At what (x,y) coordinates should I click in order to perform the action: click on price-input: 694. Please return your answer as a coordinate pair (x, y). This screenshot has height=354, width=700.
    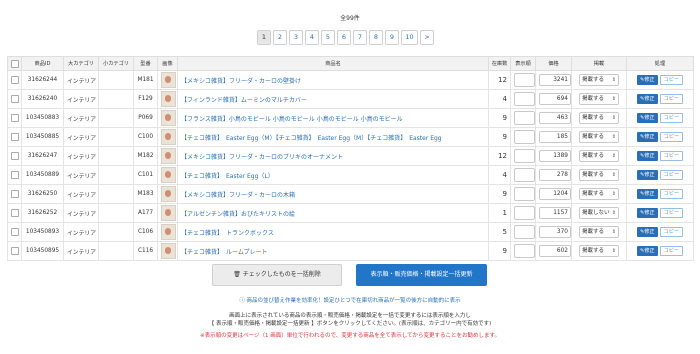
    Looking at the image, I should click on (555, 99).